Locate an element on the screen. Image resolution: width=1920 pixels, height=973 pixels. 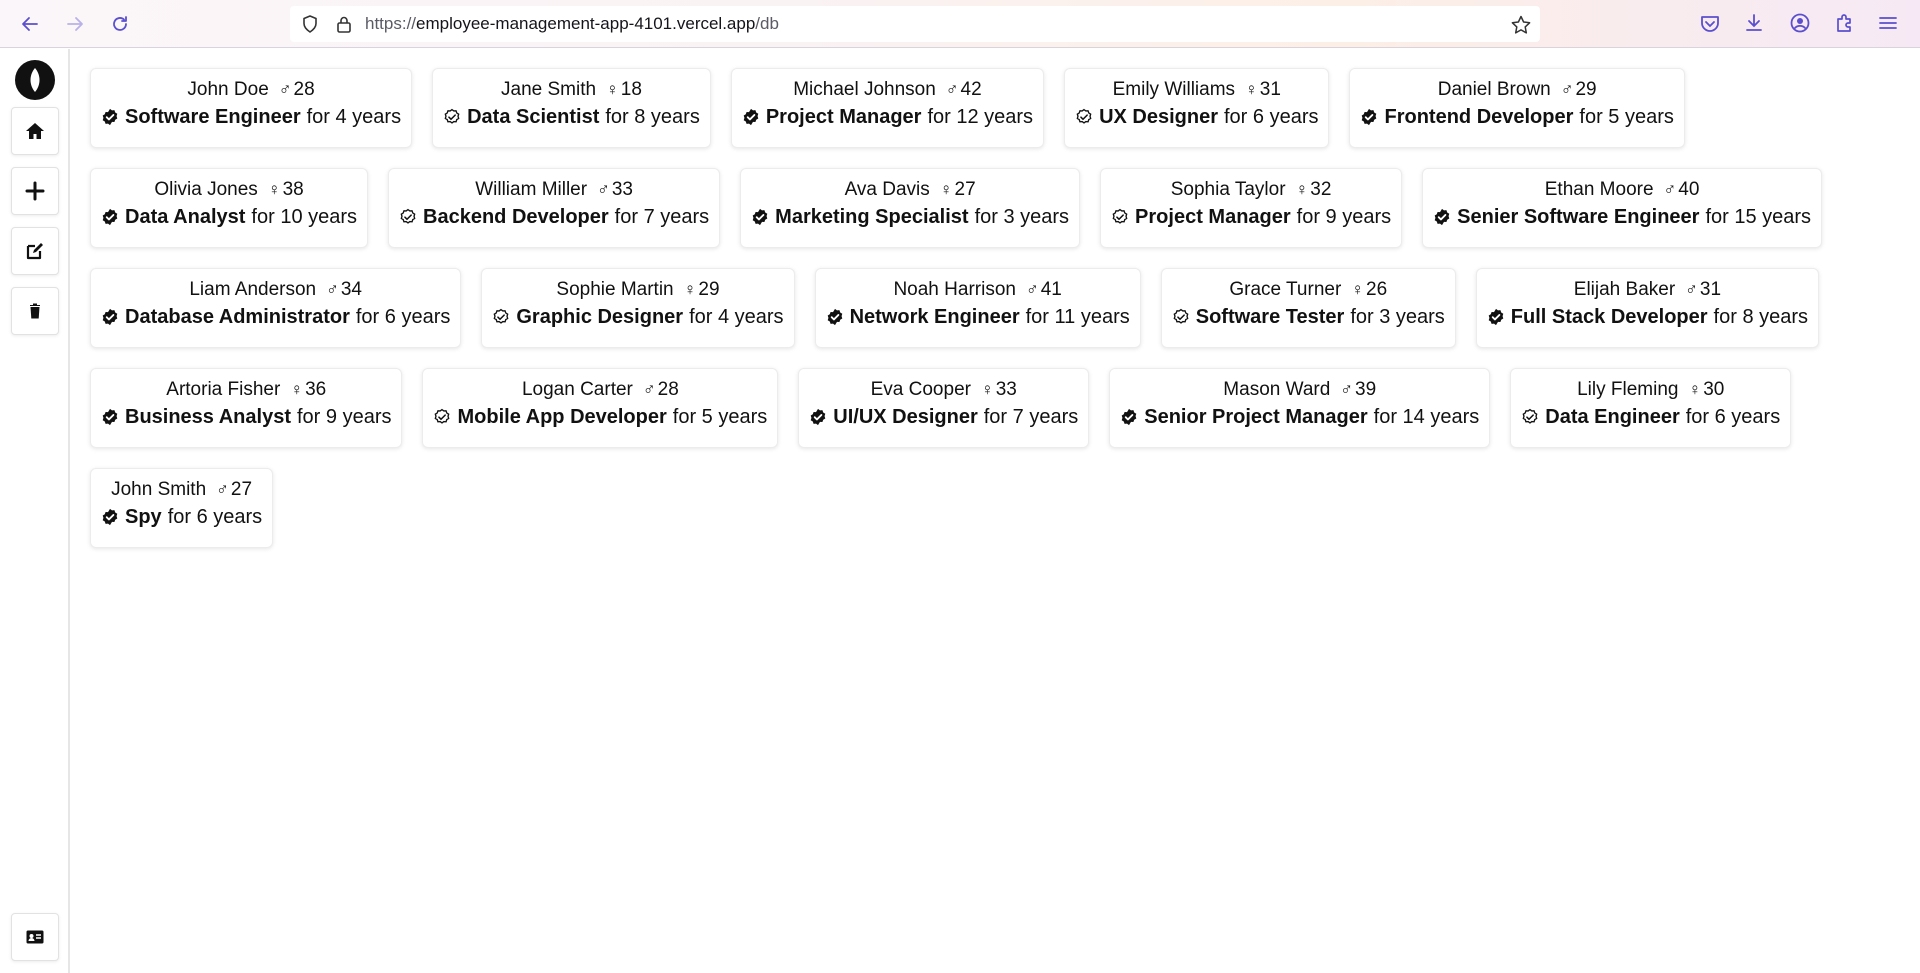
add-employee-button is located at coordinates (35, 191).